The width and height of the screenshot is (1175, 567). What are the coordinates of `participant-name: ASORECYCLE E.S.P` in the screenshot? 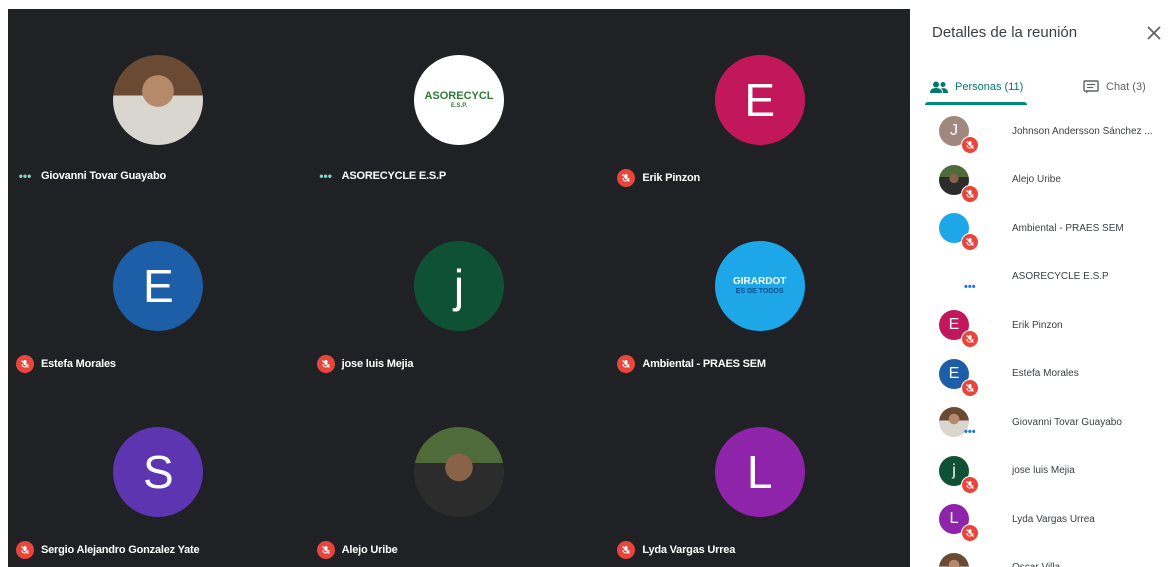 It's located at (394, 176).